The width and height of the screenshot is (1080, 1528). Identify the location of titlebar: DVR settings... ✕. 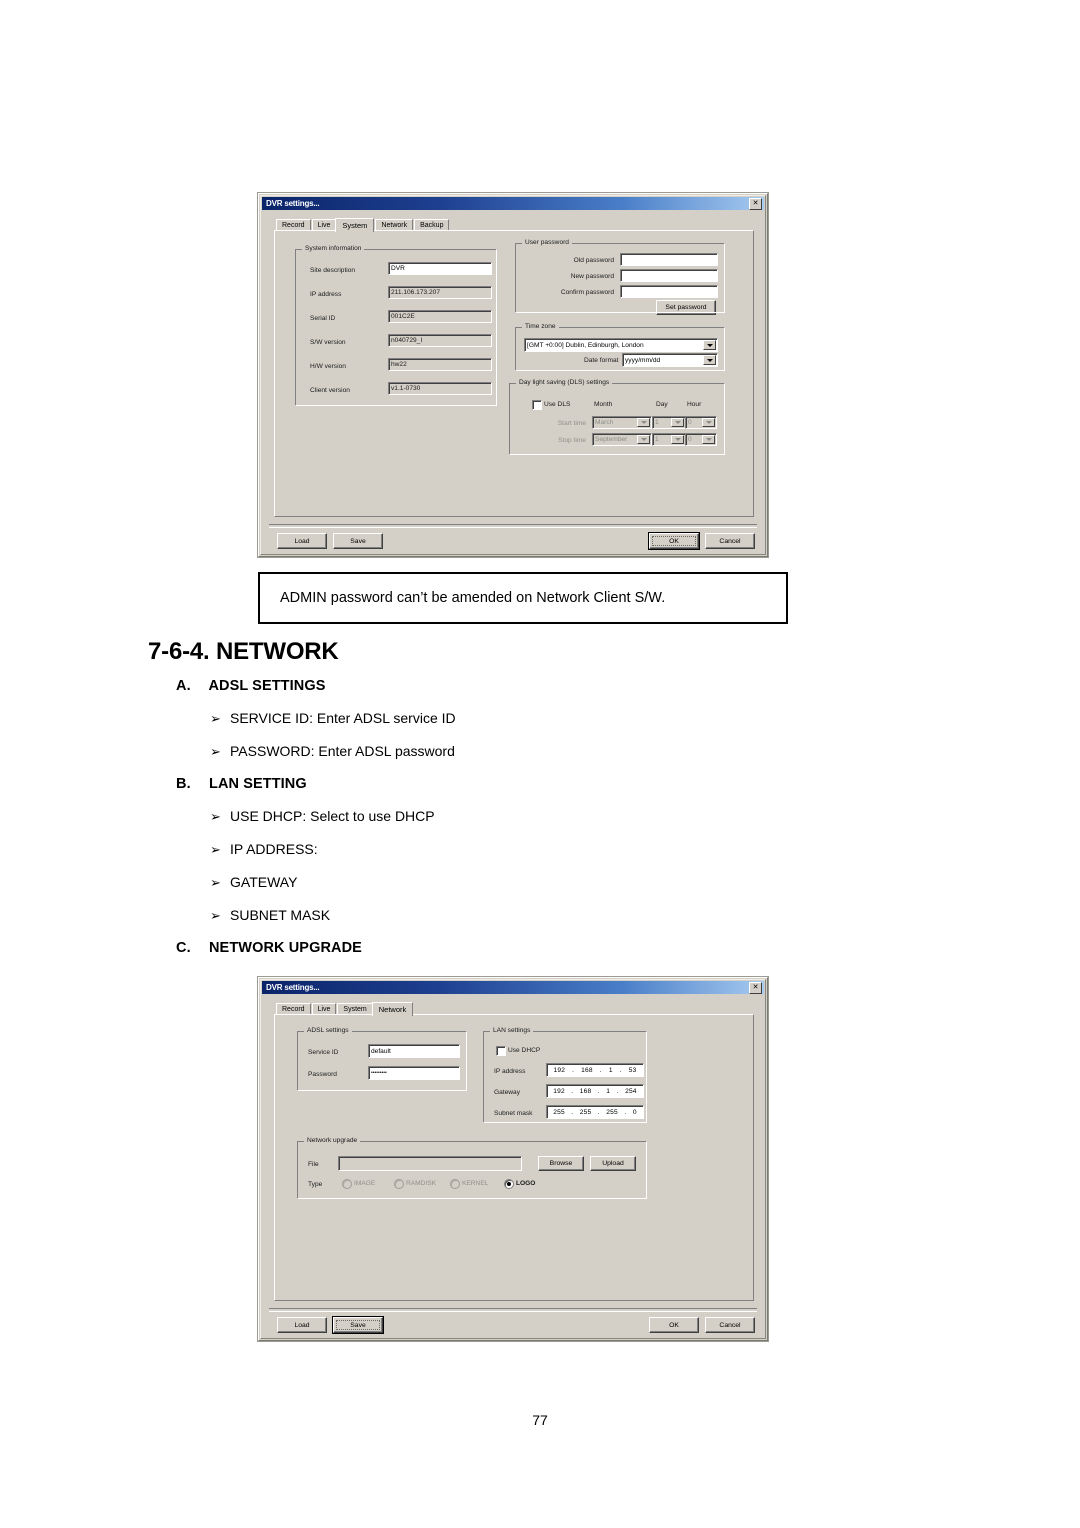
(513, 203).